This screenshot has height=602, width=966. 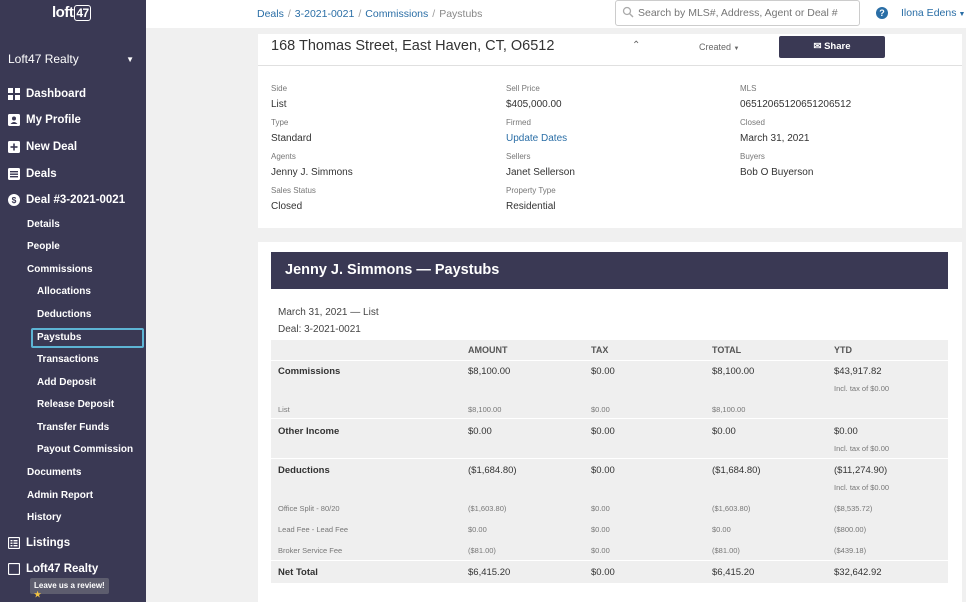 What do you see at coordinates (396, 14) in the screenshot?
I see `breadcrumb-commissions: Commissions` at bounding box center [396, 14].